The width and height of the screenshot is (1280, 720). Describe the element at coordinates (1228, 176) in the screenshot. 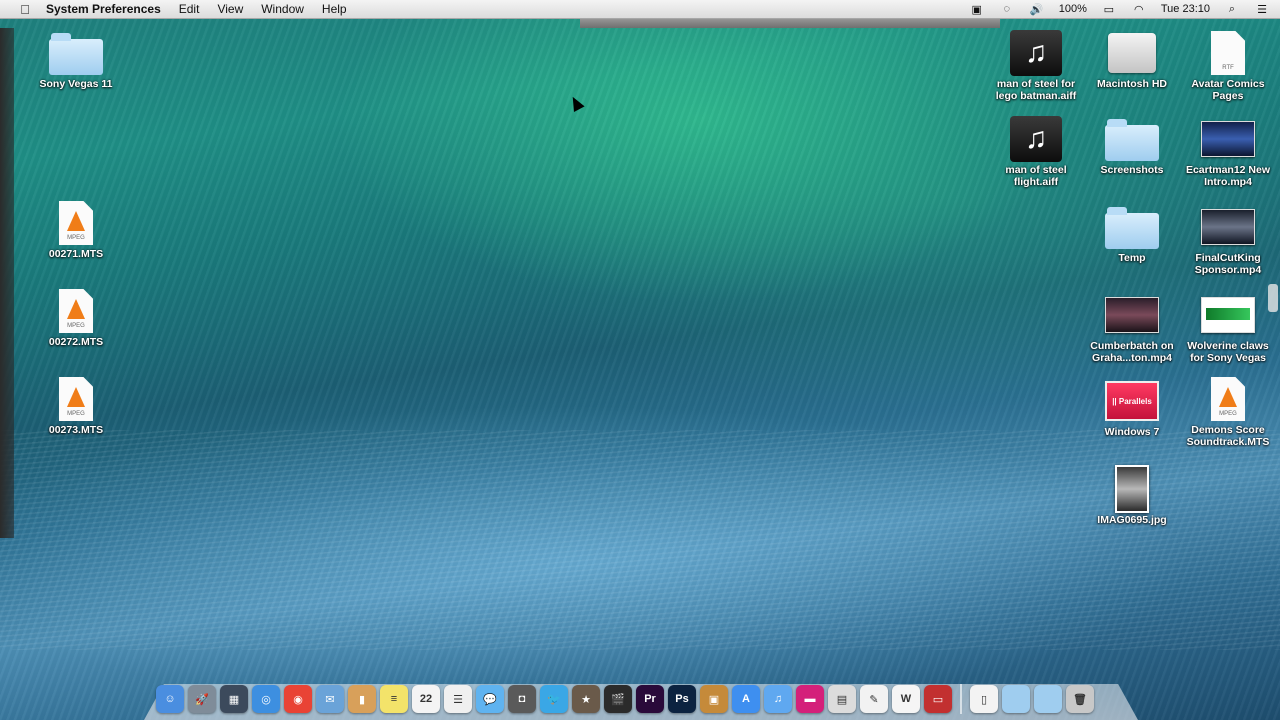

I see `desktop-item-label: Ecartman12 New Intro.mp4` at that location.